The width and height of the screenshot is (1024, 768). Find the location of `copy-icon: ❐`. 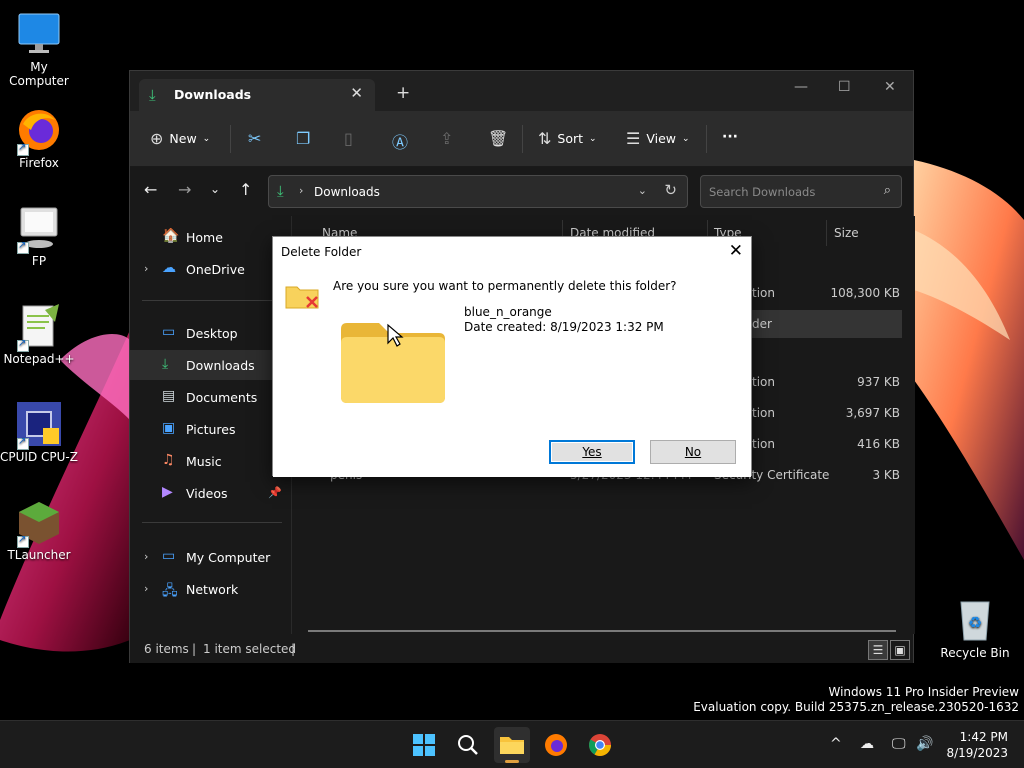

copy-icon: ❐ is located at coordinates (303, 138).